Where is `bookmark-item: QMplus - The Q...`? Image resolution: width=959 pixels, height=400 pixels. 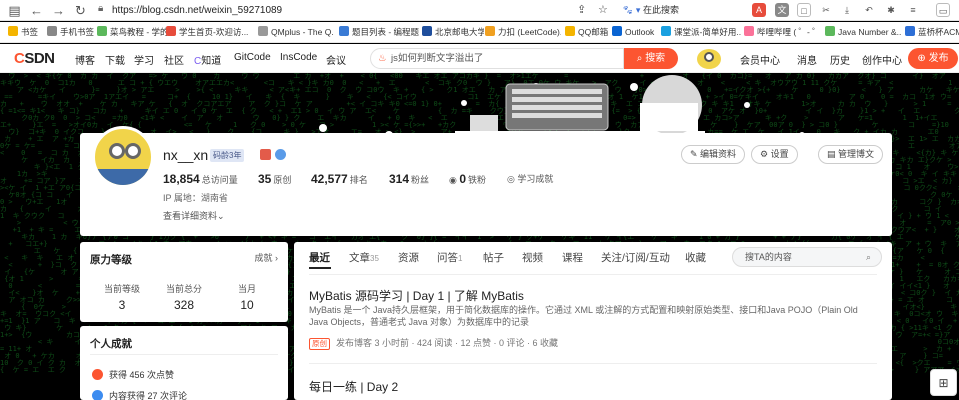 bookmark-item: QMplus - The Q... is located at coordinates (296, 32).